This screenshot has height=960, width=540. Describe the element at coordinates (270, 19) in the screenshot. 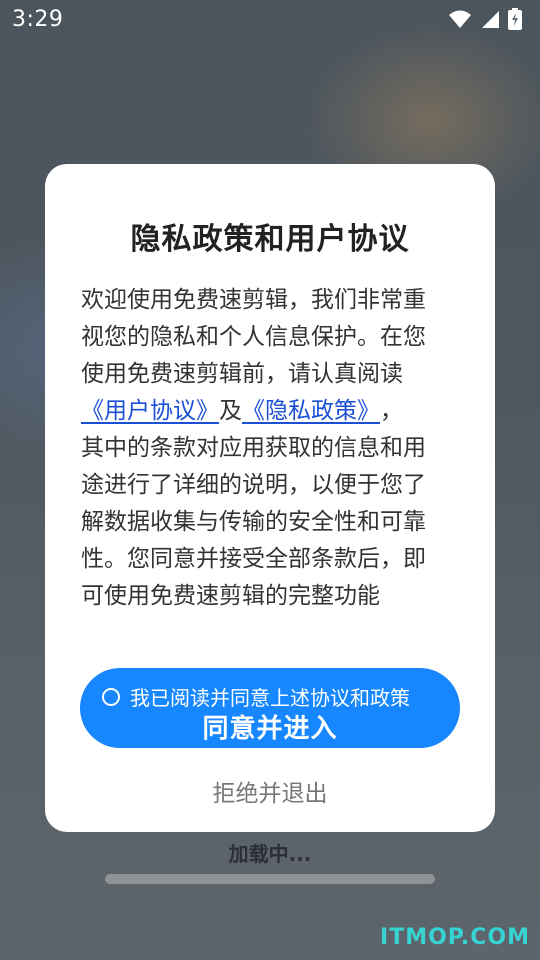

I see `status-bar: 3:29` at that location.